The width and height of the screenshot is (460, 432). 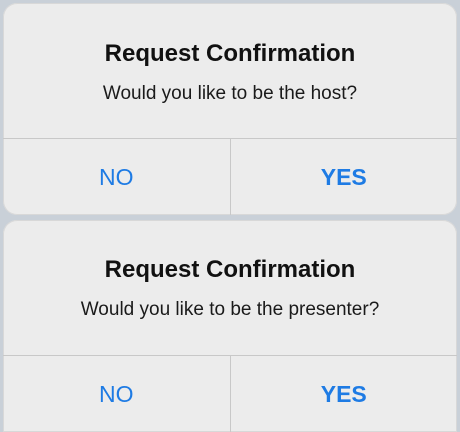 What do you see at coordinates (230, 93) in the screenshot?
I see `dialog-message: Would you like to be the host?` at bounding box center [230, 93].